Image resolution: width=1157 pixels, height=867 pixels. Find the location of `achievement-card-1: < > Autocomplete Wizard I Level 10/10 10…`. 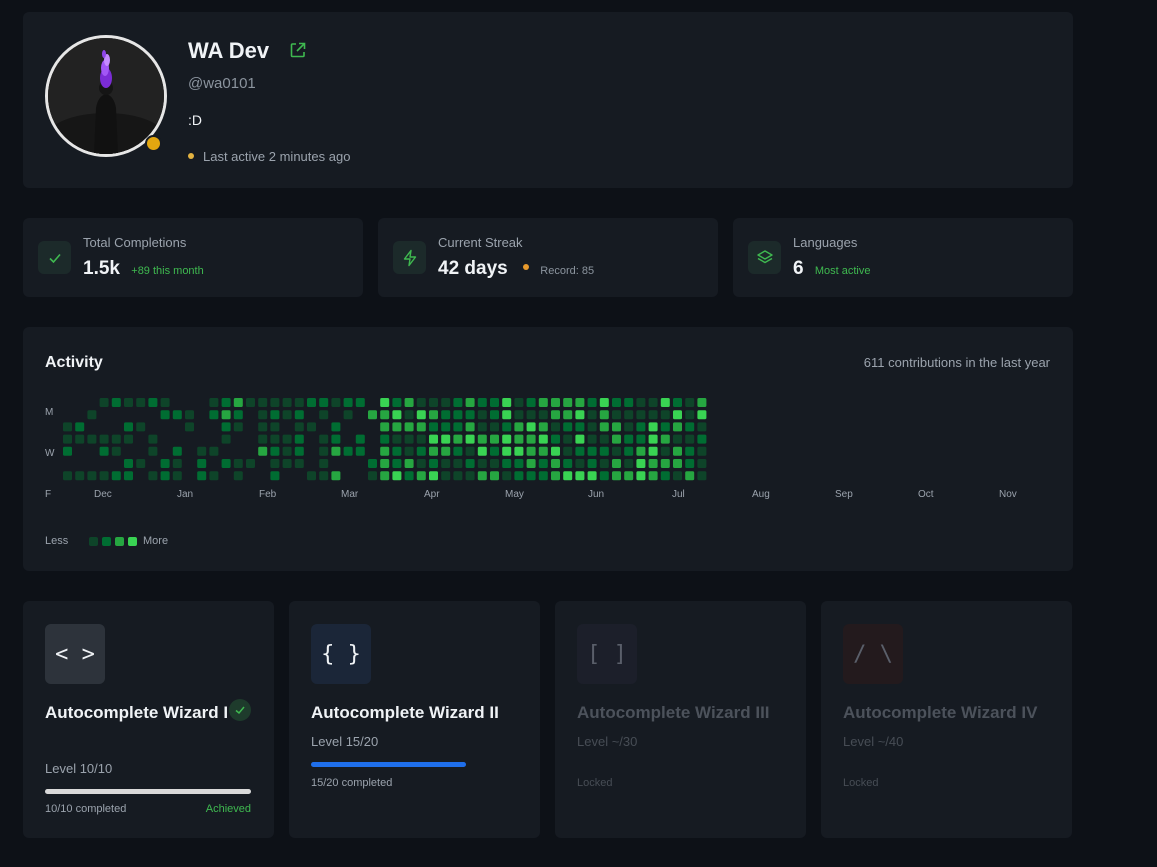

achievement-card-1: < > Autocomplete Wizard I Level 10/10 10… is located at coordinates (148, 719).